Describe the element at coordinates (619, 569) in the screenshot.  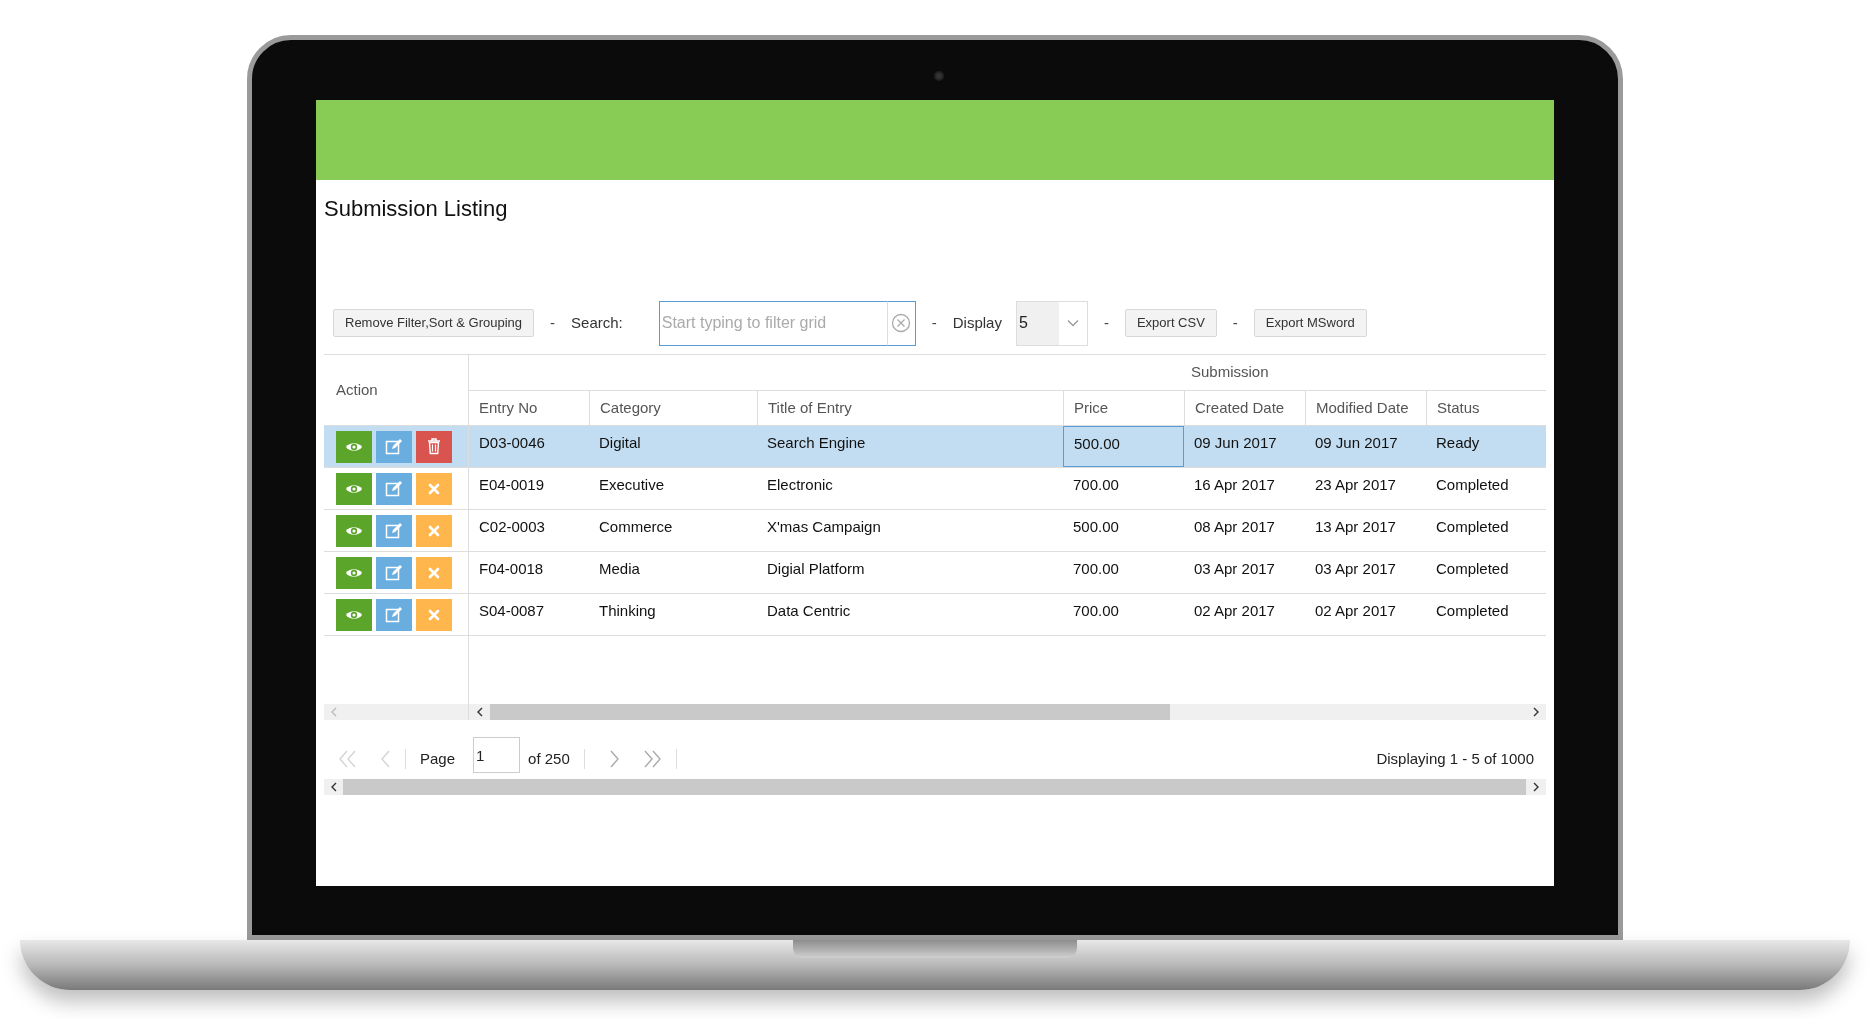
I see `table-cell-text: Media` at that location.